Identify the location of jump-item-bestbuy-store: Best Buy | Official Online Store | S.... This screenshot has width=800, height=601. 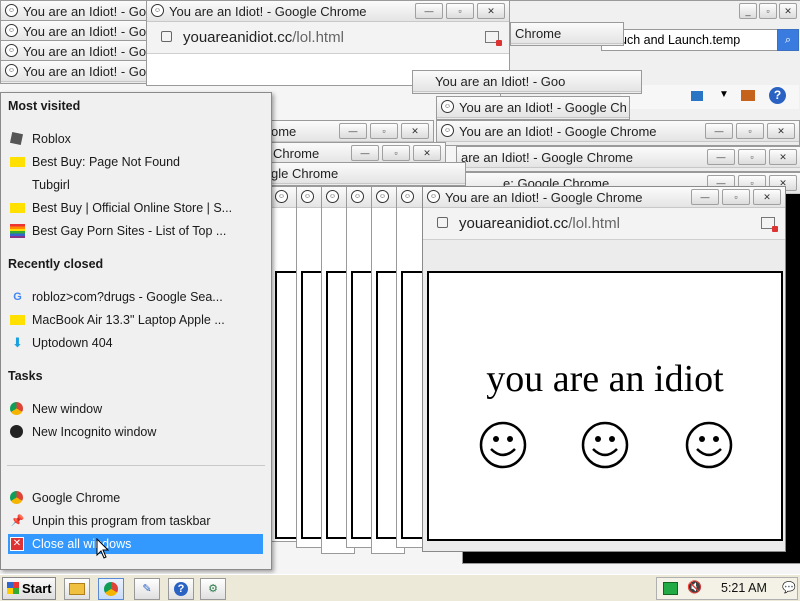
(135, 208).